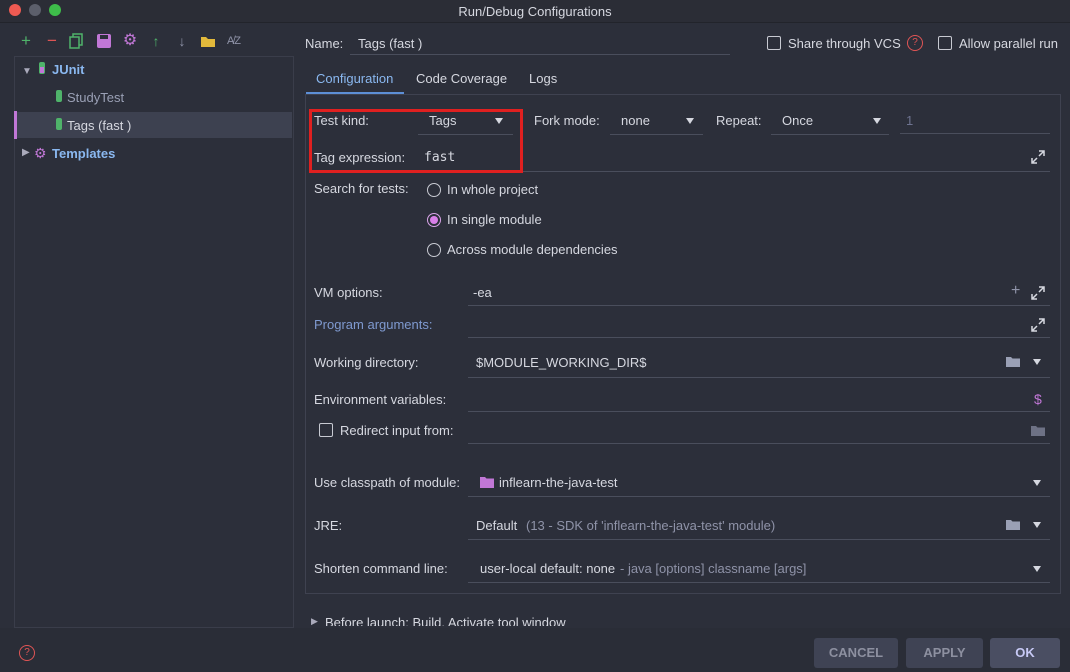 The height and width of the screenshot is (672, 1070). What do you see at coordinates (1038, 399) in the screenshot?
I see `env-vars-edit-icon: $` at bounding box center [1038, 399].